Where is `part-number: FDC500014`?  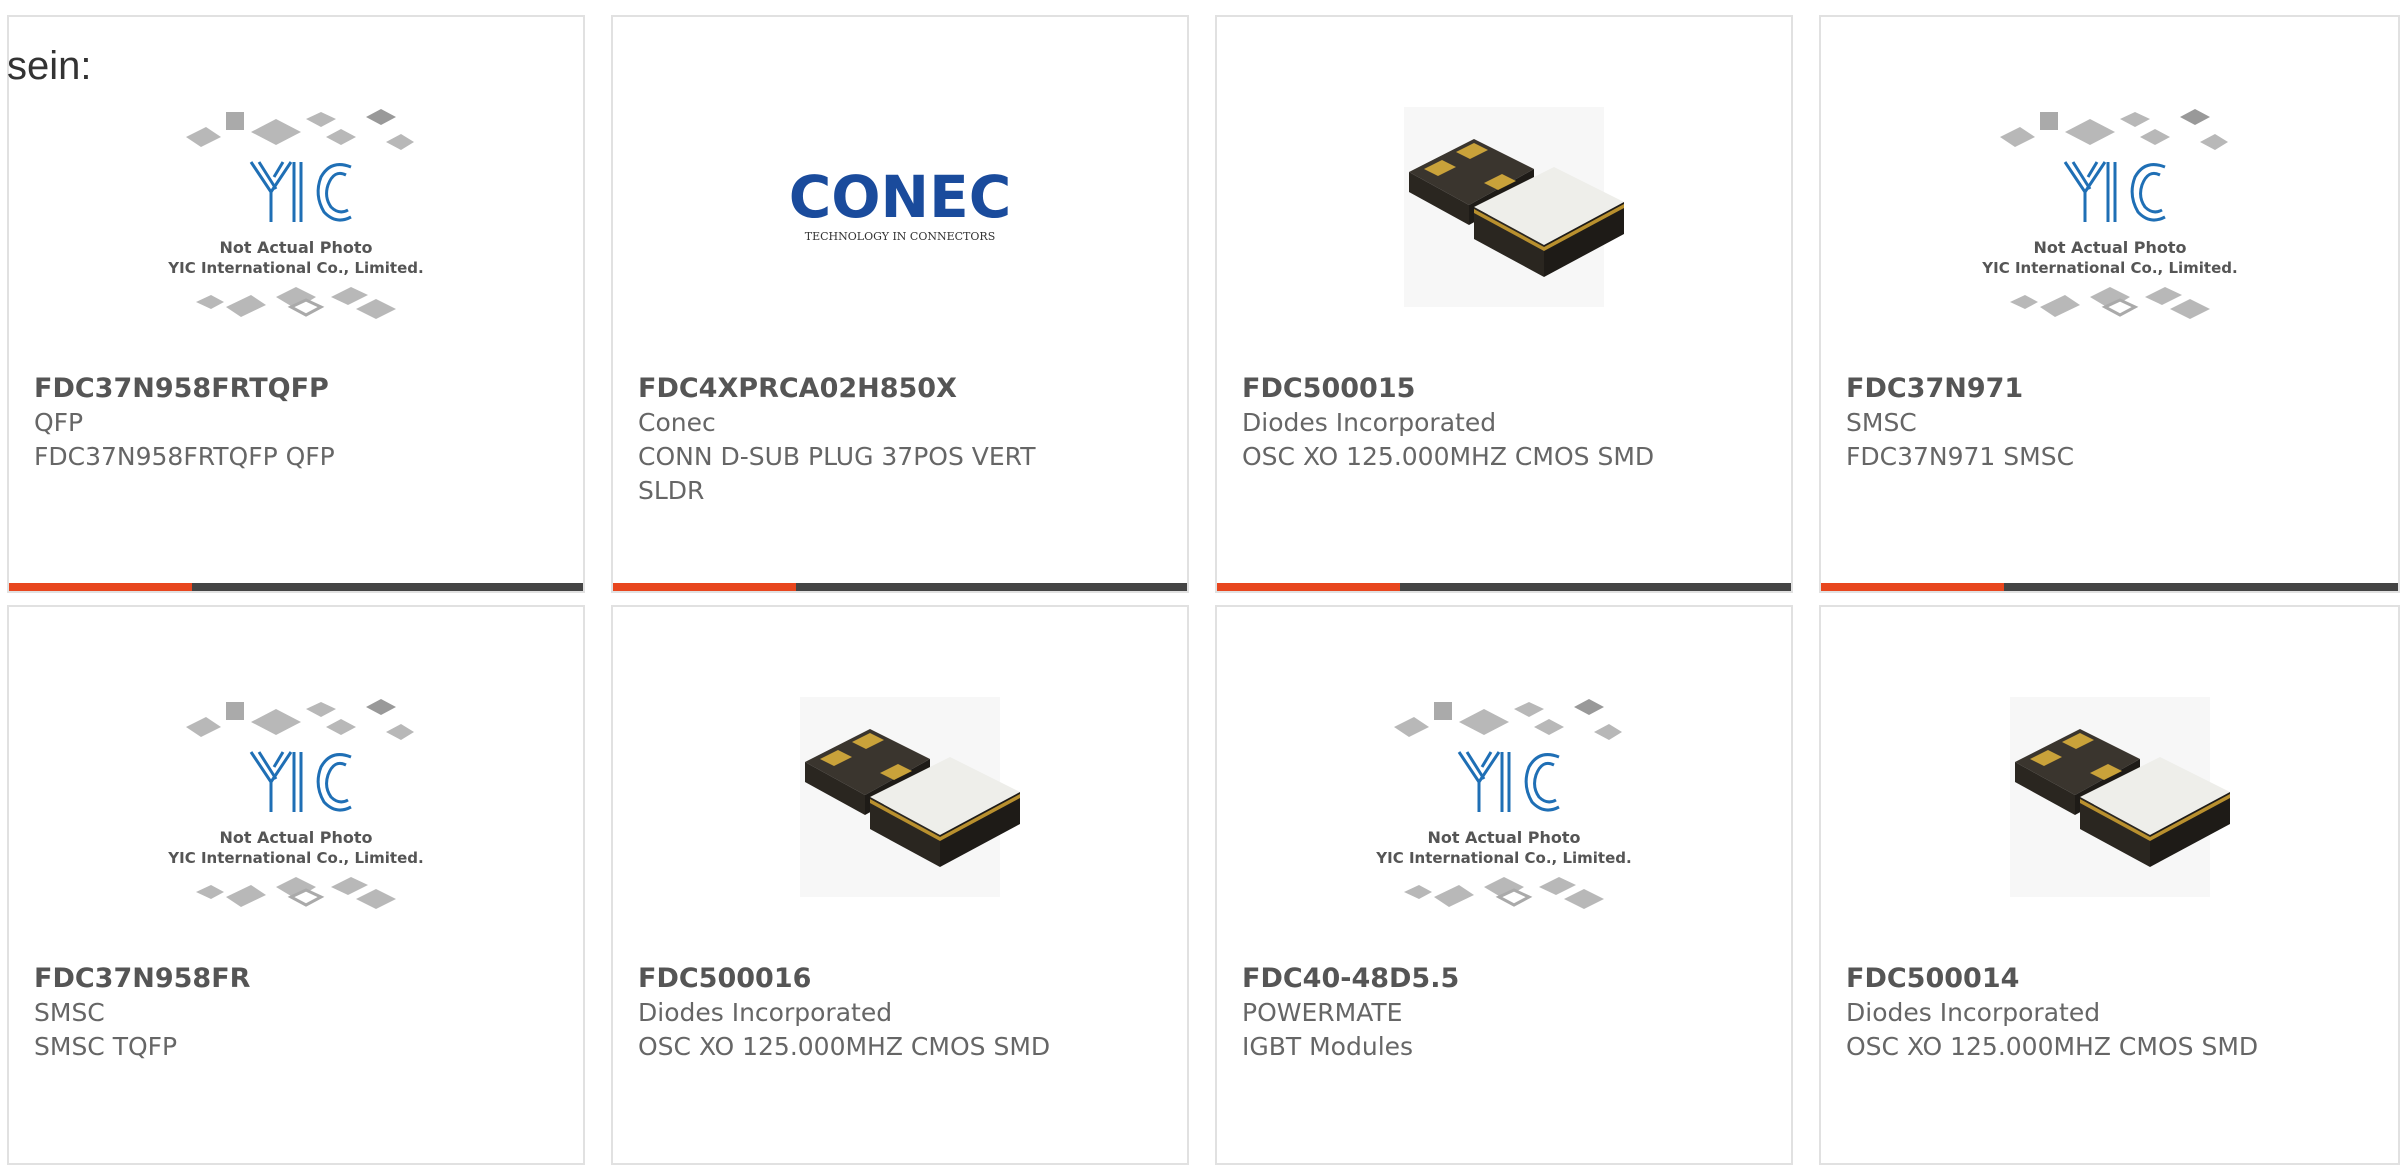
part-number: FDC500014 is located at coordinates (2112, 979).